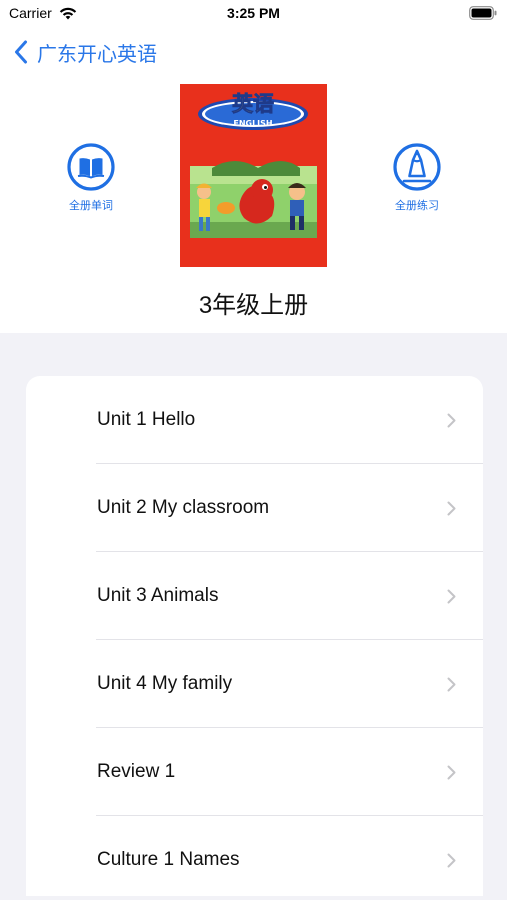 This screenshot has height=900, width=507. Describe the element at coordinates (254, 684) in the screenshot. I see `unit-row-4: Unit 4 My family` at that location.